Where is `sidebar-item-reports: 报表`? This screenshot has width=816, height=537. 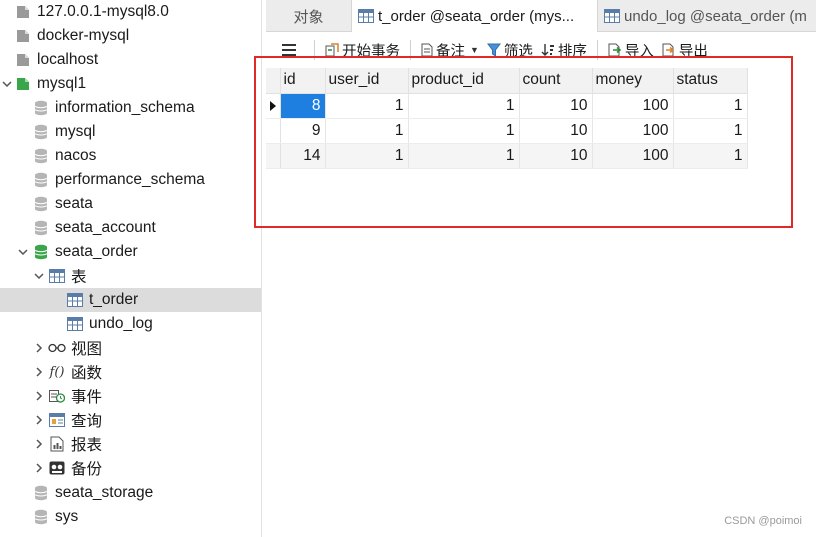
sidebar-item-reports: 报表 is located at coordinates (130, 444).